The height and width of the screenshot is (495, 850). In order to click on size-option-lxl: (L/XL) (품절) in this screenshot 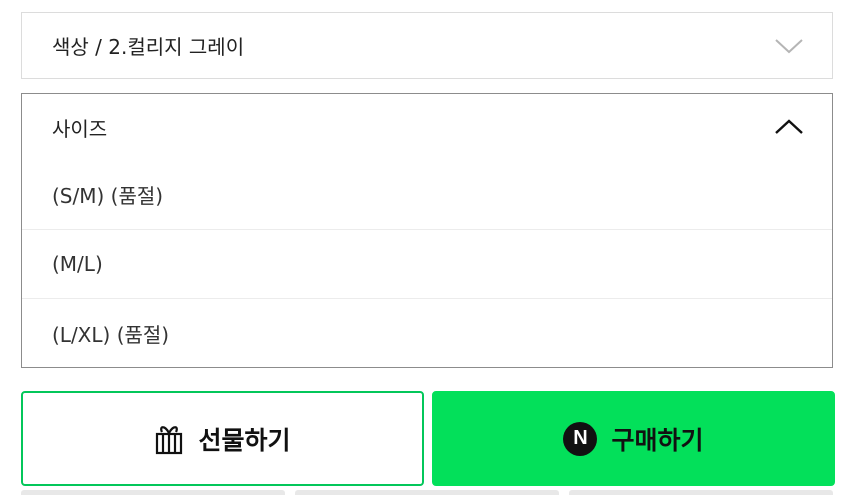, I will do `click(427, 332)`.